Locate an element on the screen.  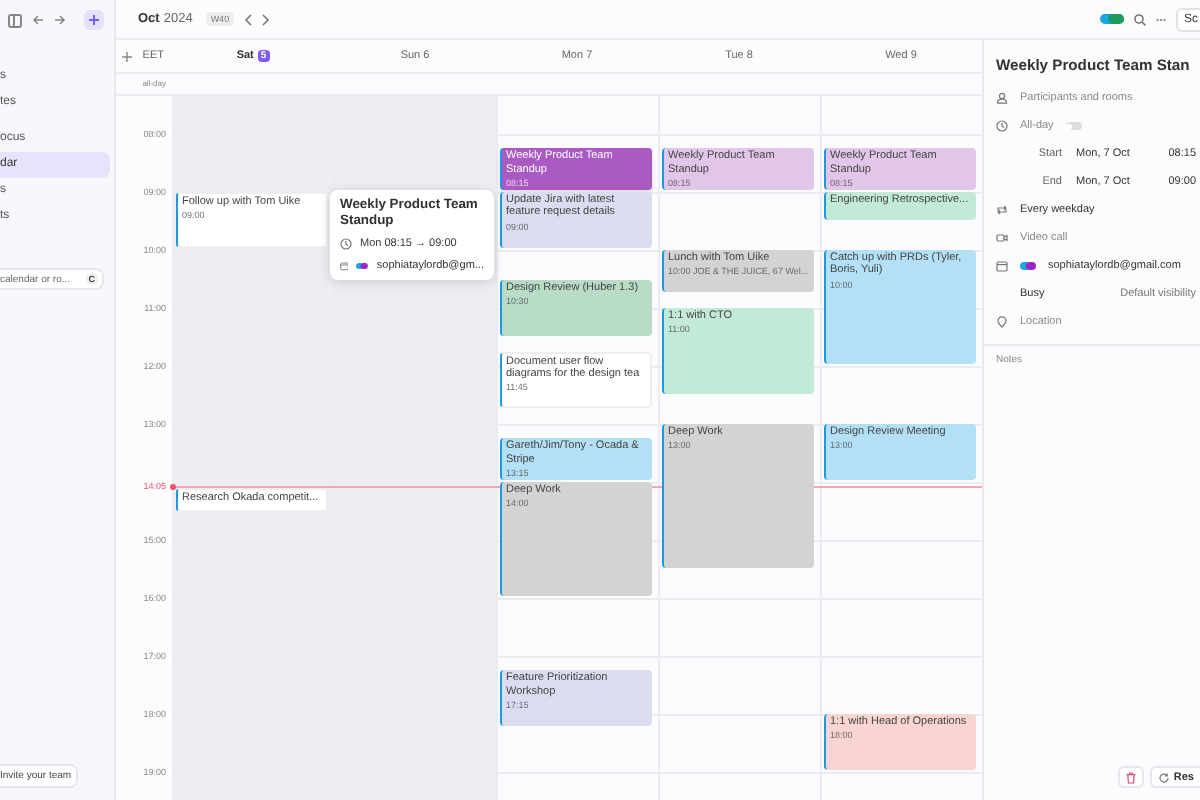
repeat-icon is located at coordinates (1002, 210).